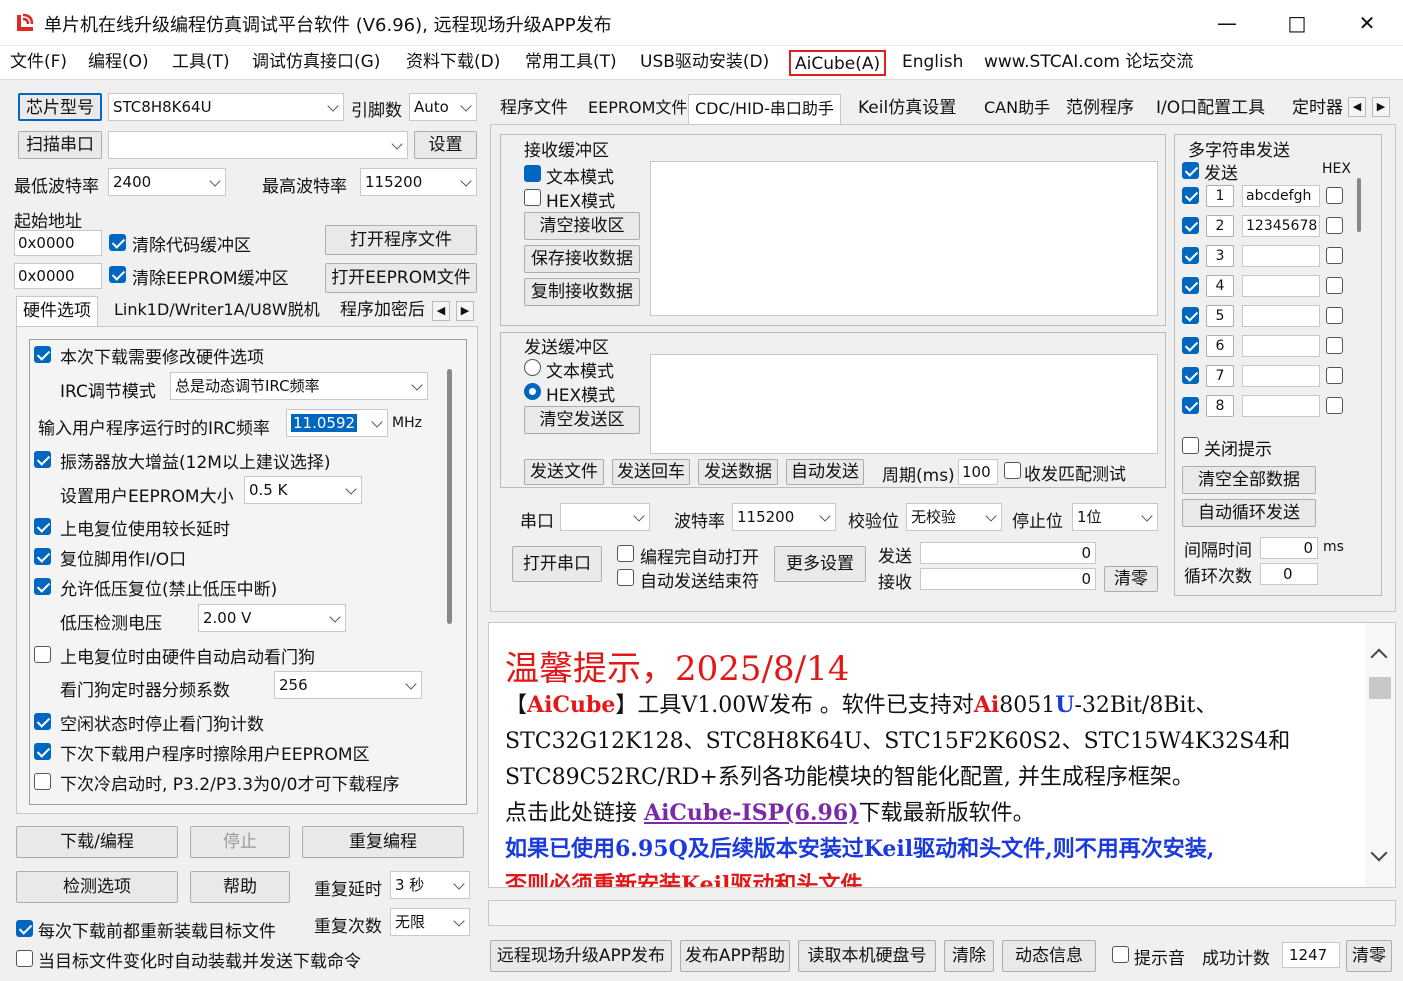  What do you see at coordinates (867, 956) in the screenshot?
I see `read-disk-id-button: 读取本机硬盘号` at bounding box center [867, 956].